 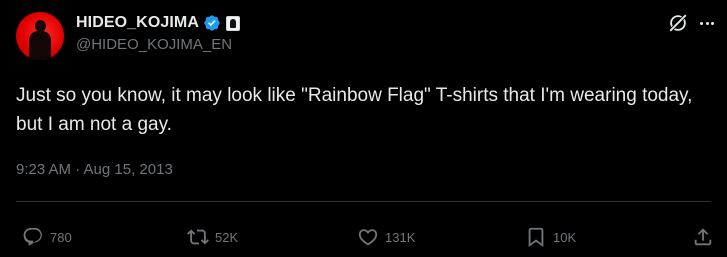 I want to click on reply-count: 780, so click(x=61, y=237).